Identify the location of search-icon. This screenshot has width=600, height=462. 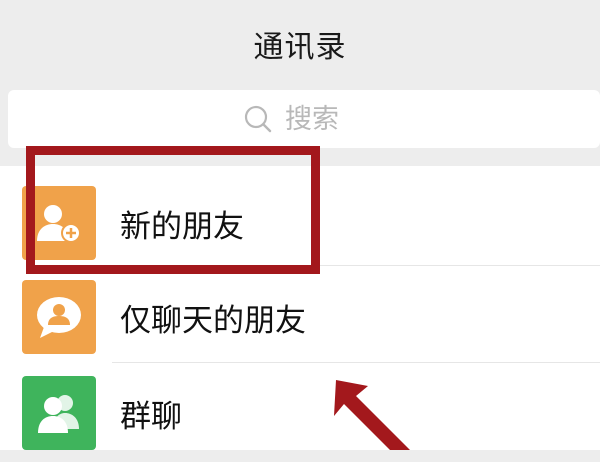
(258, 119).